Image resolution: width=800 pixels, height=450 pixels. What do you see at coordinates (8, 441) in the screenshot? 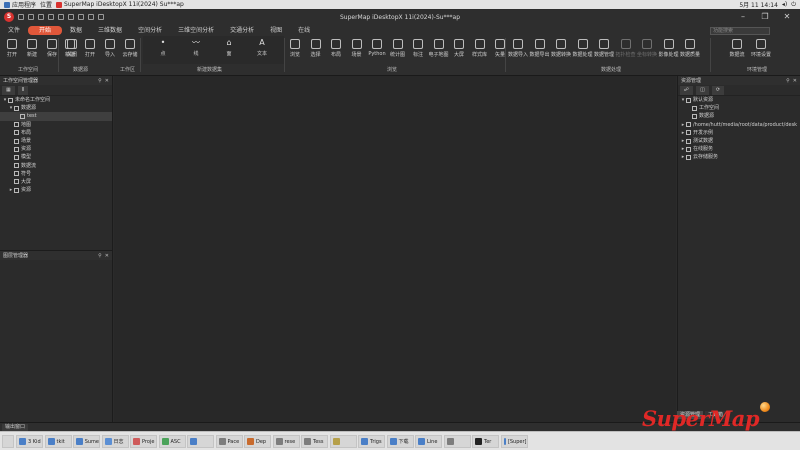
I see `show-desktop-button` at bounding box center [8, 441].